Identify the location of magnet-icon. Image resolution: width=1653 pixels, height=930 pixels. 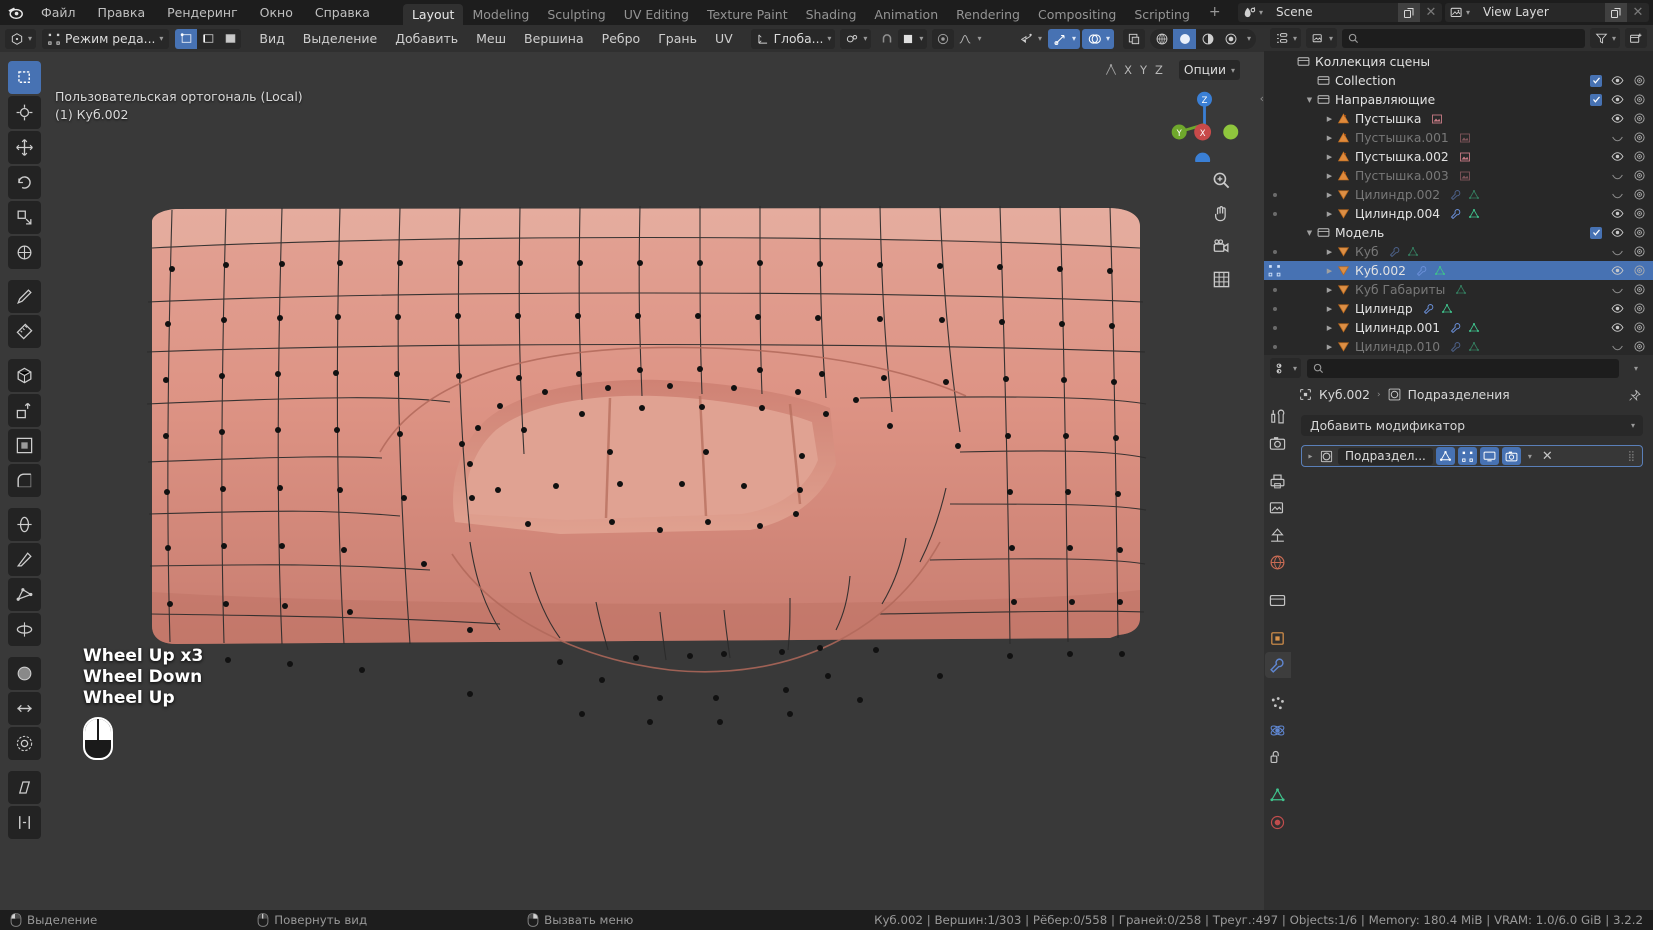
(887, 39).